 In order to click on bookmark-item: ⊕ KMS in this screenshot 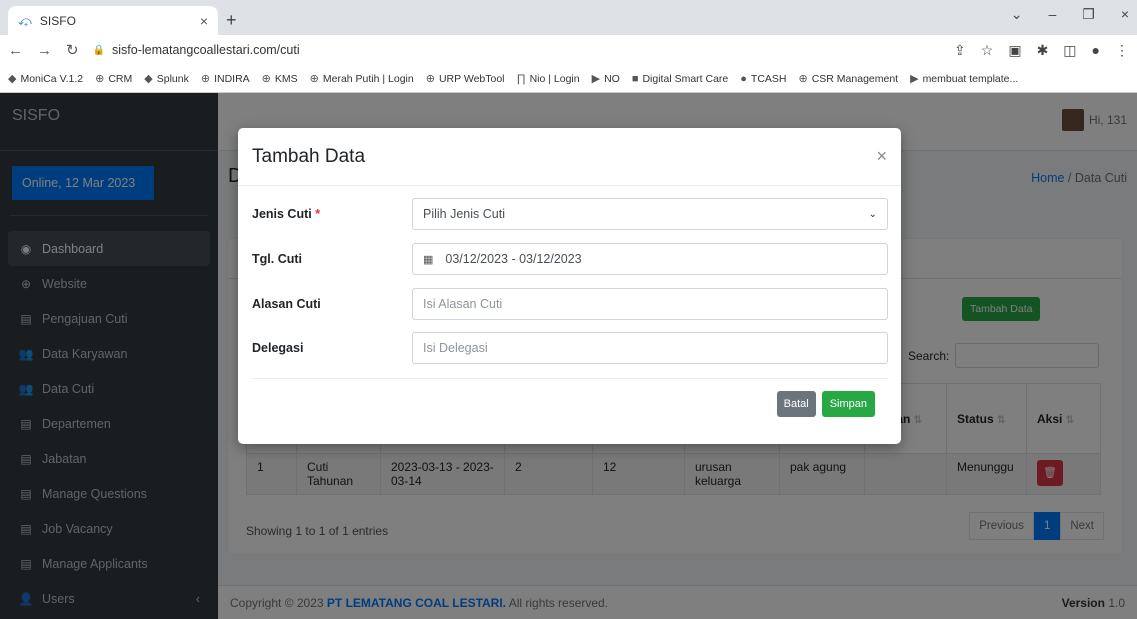, I will do `click(279, 79)`.